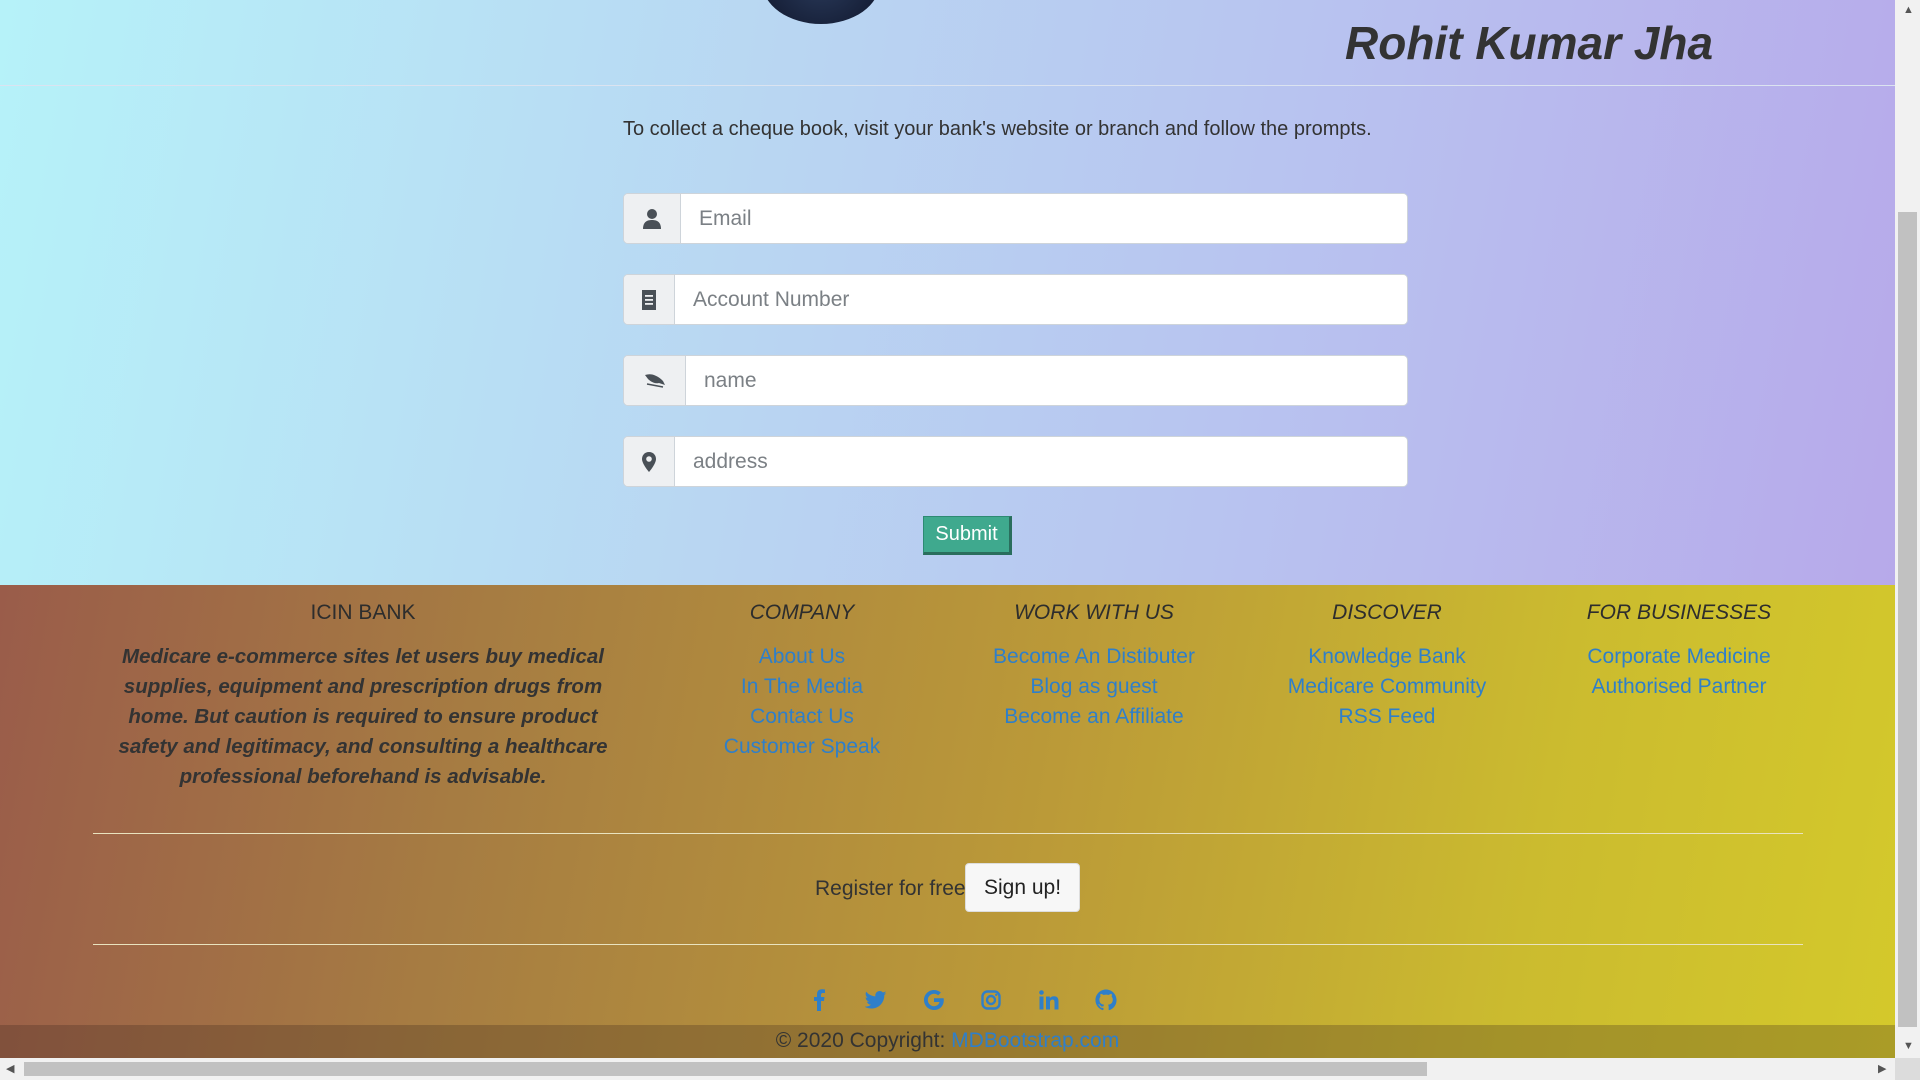  What do you see at coordinates (1094, 657) in the screenshot?
I see `footer-link-become-distributer: Become An Distibuter` at bounding box center [1094, 657].